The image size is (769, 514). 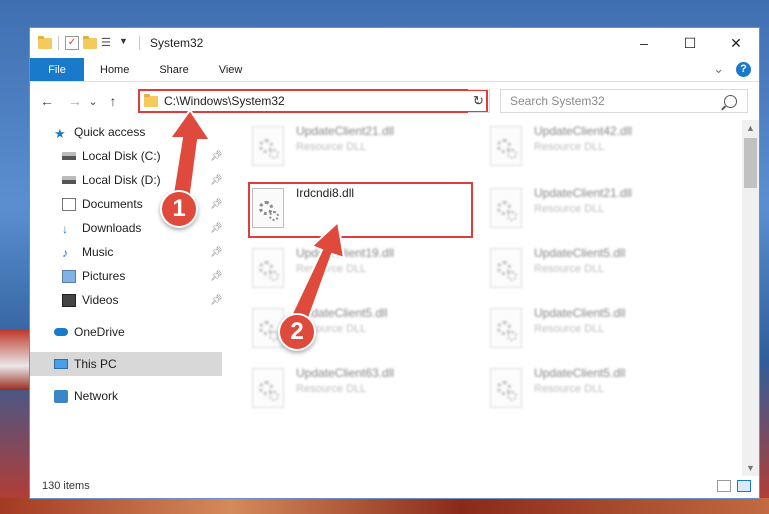 What do you see at coordinates (179, 209) in the screenshot?
I see `step-1-badge: 1` at bounding box center [179, 209].